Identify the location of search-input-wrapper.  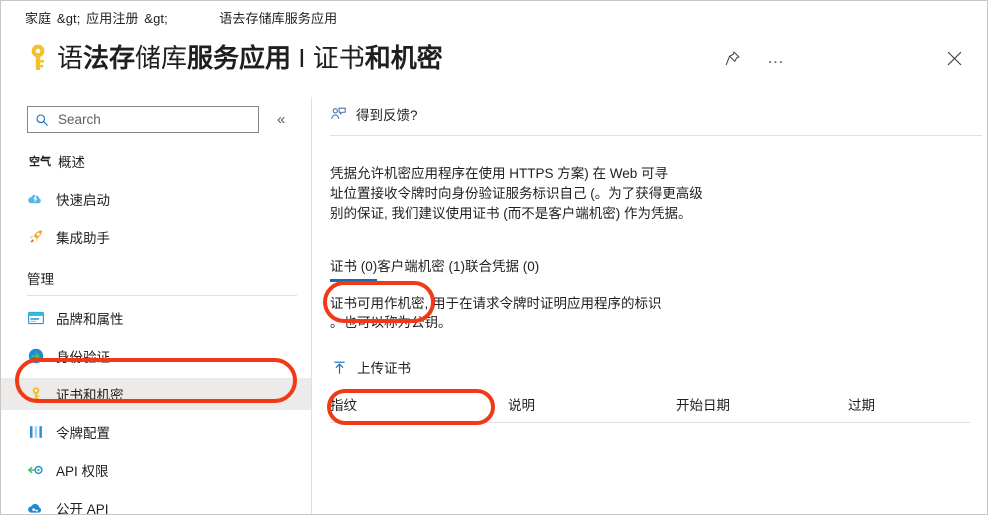
(143, 119).